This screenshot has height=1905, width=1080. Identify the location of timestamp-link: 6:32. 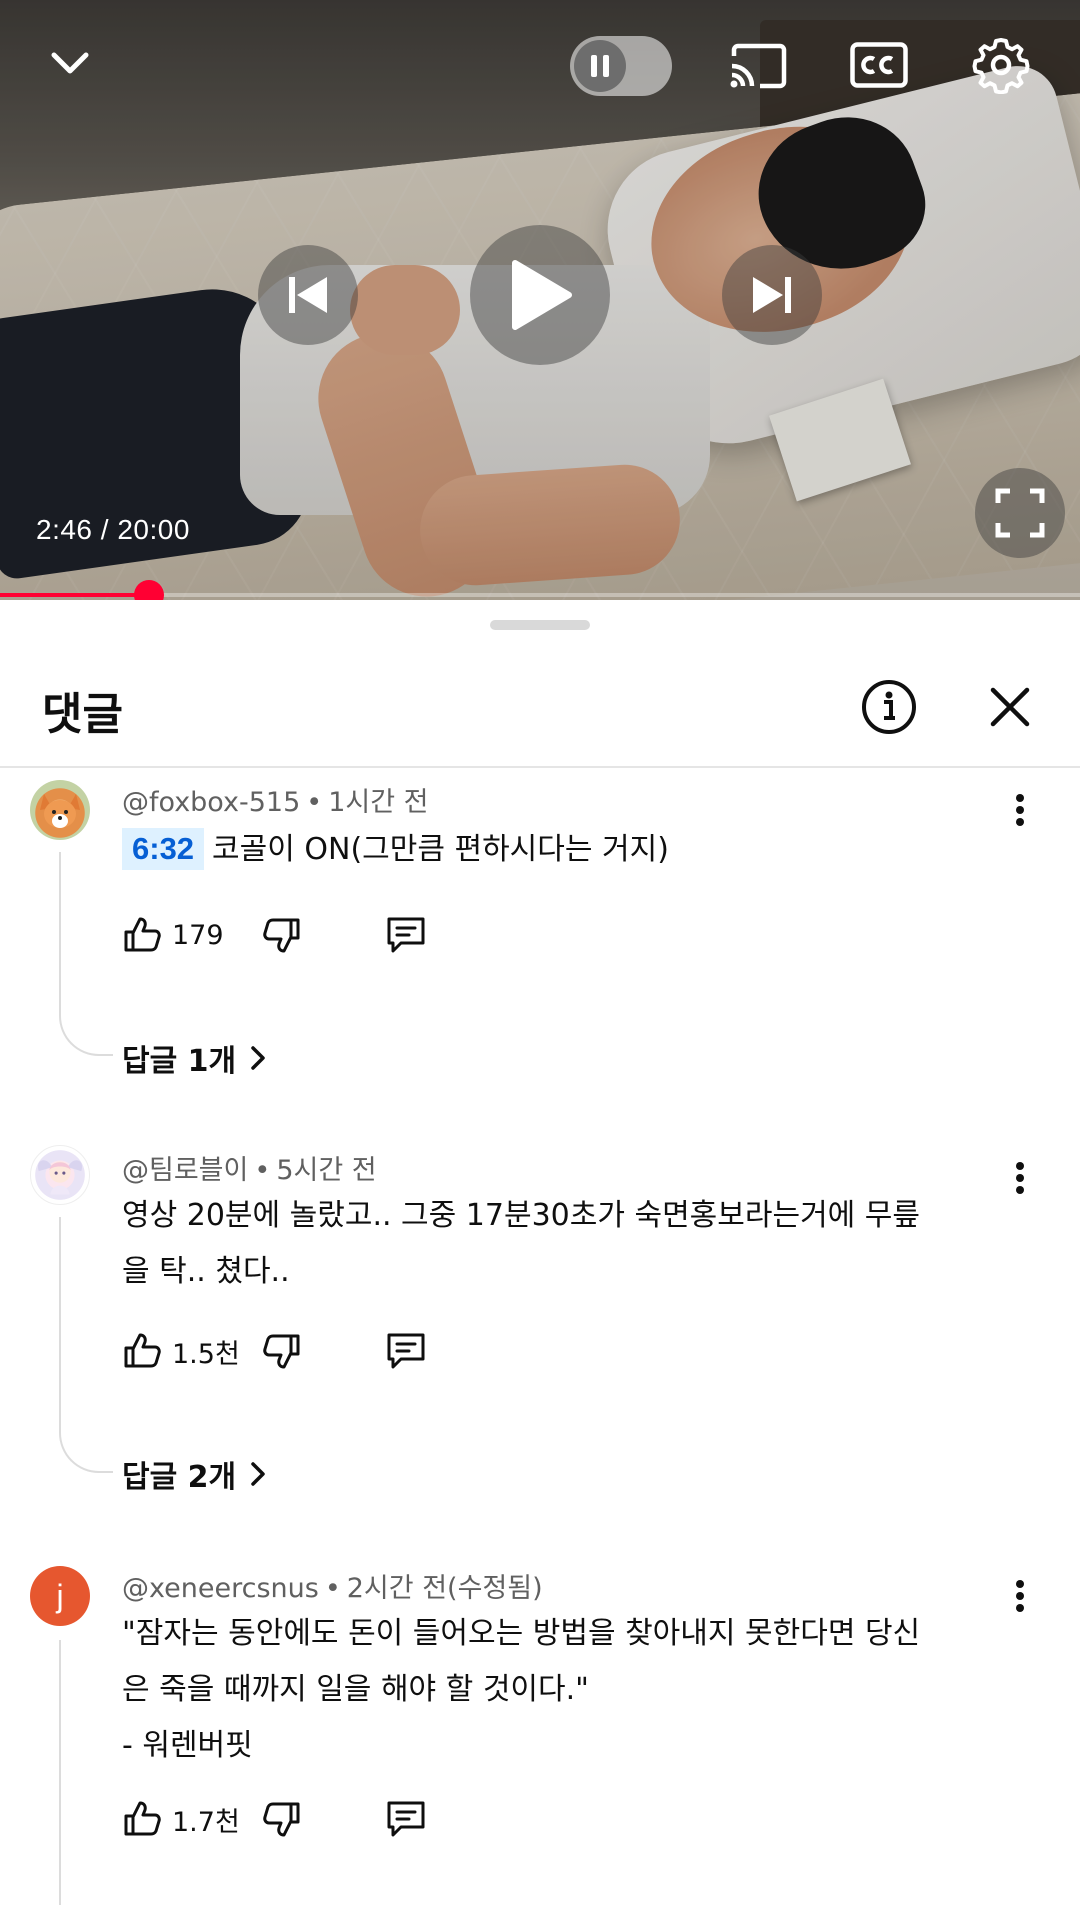
(163, 849).